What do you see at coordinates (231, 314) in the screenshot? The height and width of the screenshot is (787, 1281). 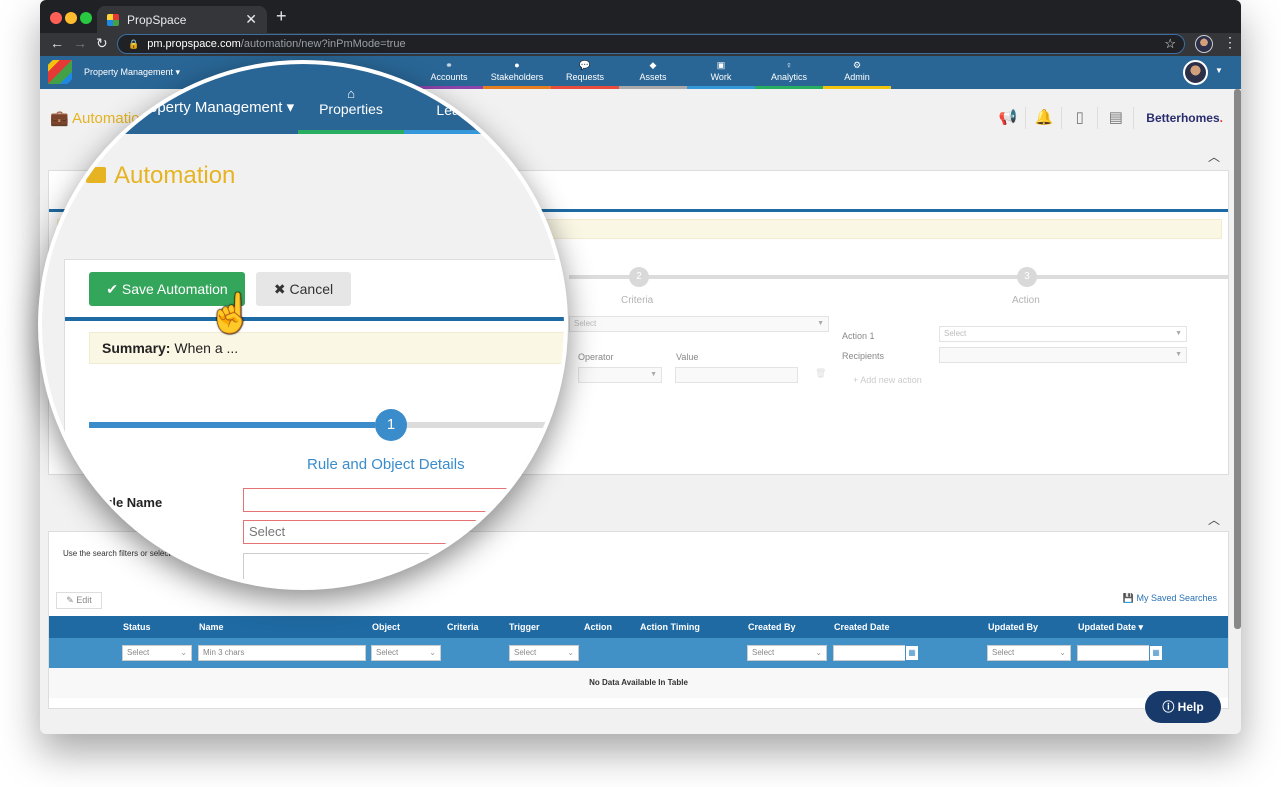 I see `hand-pointer-cursor-icon: ☝` at bounding box center [231, 314].